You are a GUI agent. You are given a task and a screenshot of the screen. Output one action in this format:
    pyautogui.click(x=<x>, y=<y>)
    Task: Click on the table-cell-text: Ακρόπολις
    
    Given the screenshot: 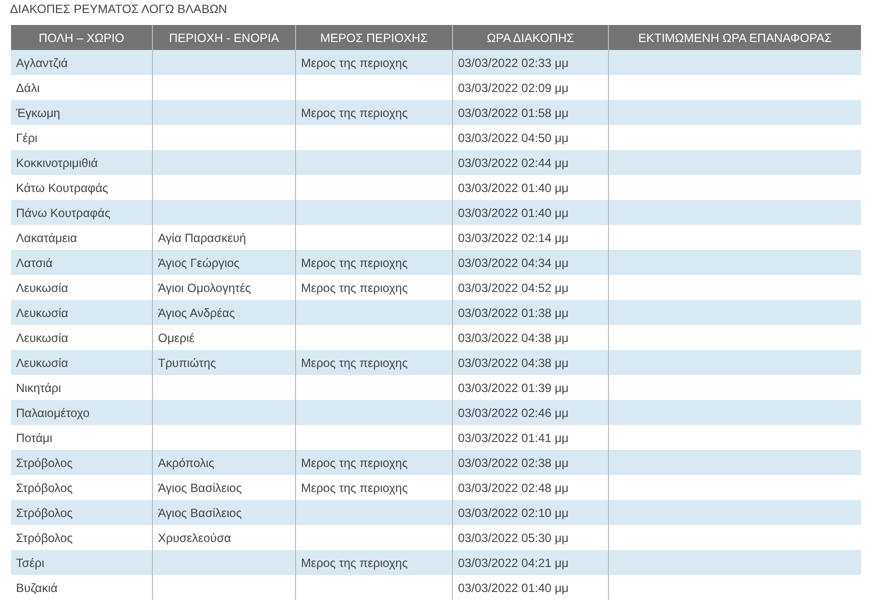 What is the action you would take?
    pyautogui.click(x=186, y=463)
    